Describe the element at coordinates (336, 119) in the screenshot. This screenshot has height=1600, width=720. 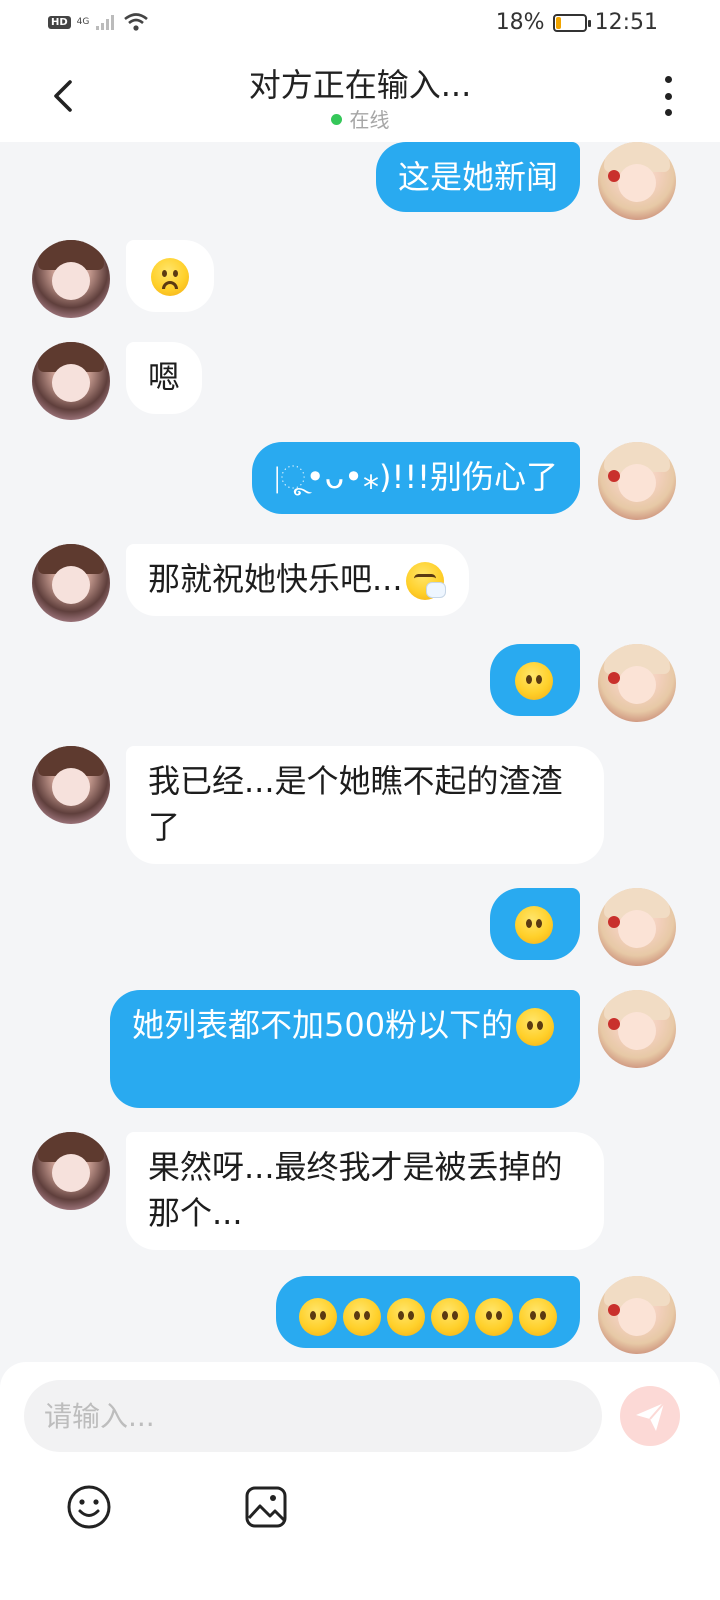
I see `online-dot-icon` at that location.